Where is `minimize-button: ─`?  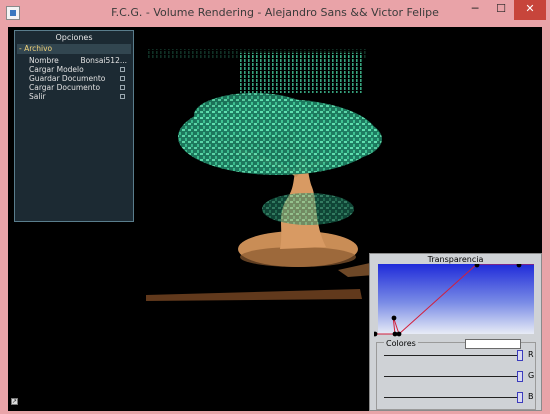 minimize-button: ─ is located at coordinates (475, 10).